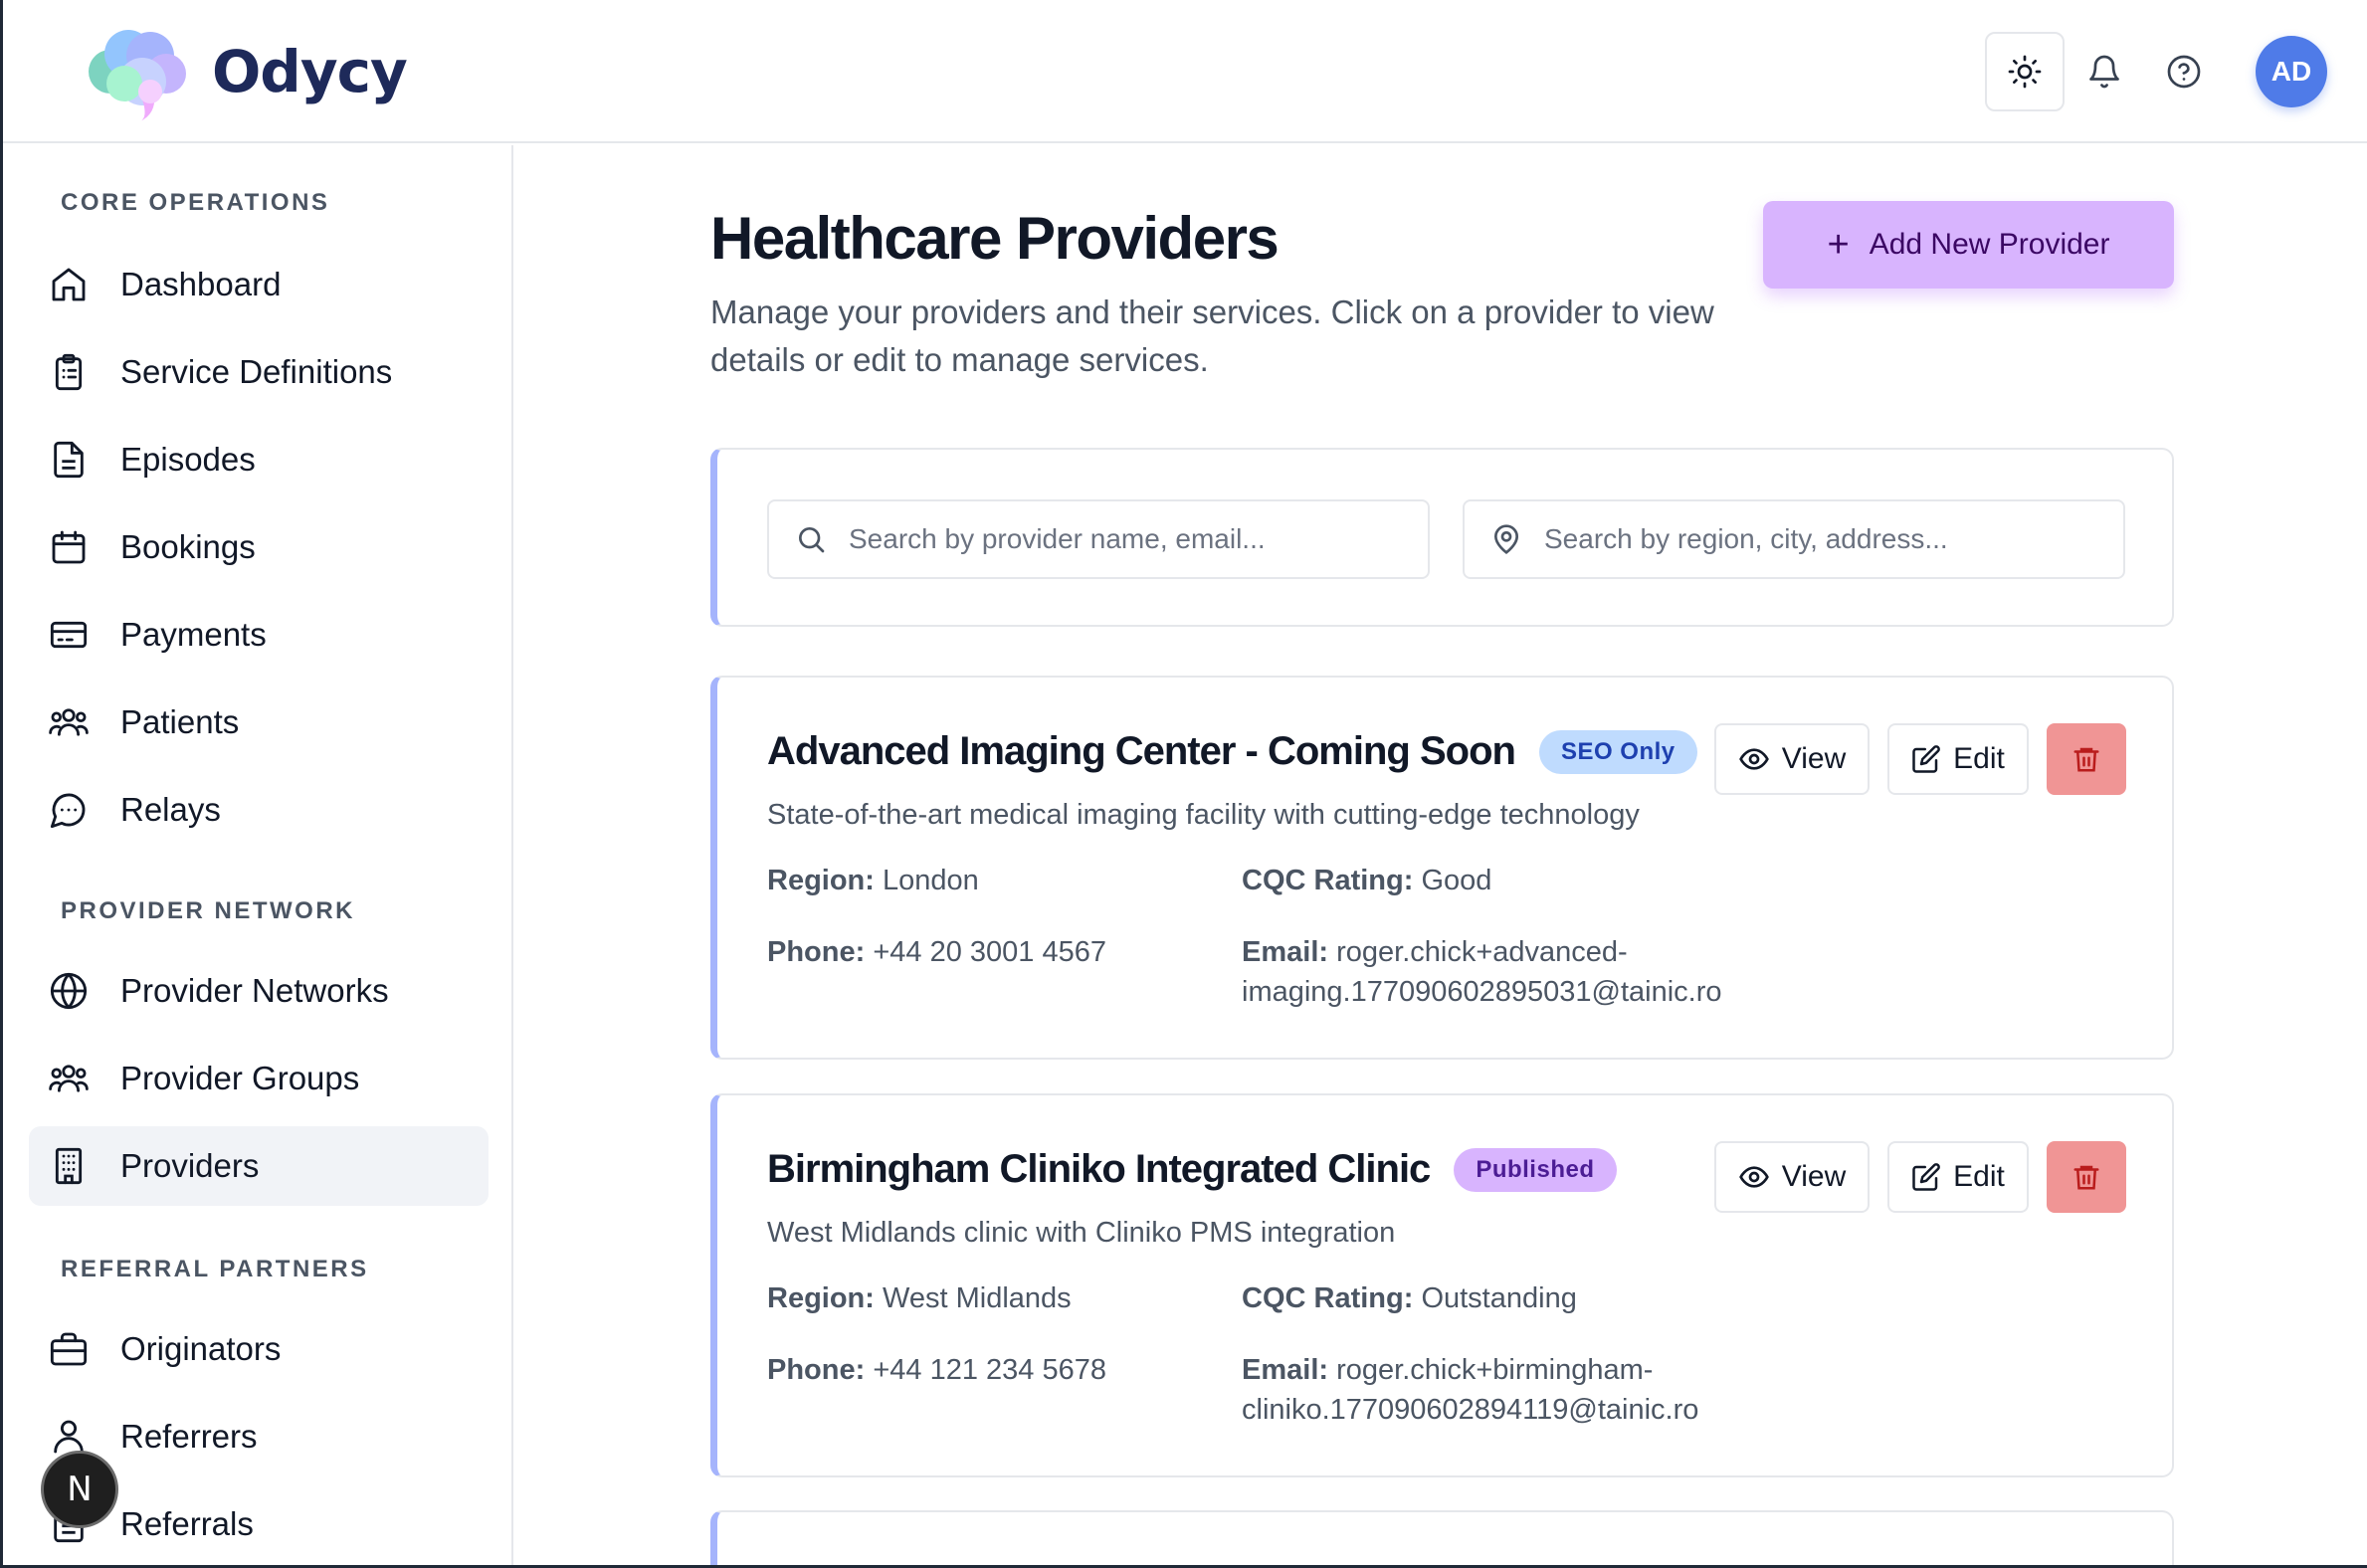 Image resolution: width=2367 pixels, height=1568 pixels. What do you see at coordinates (1185, 71) in the screenshot?
I see `top-header: Odycy AD` at bounding box center [1185, 71].